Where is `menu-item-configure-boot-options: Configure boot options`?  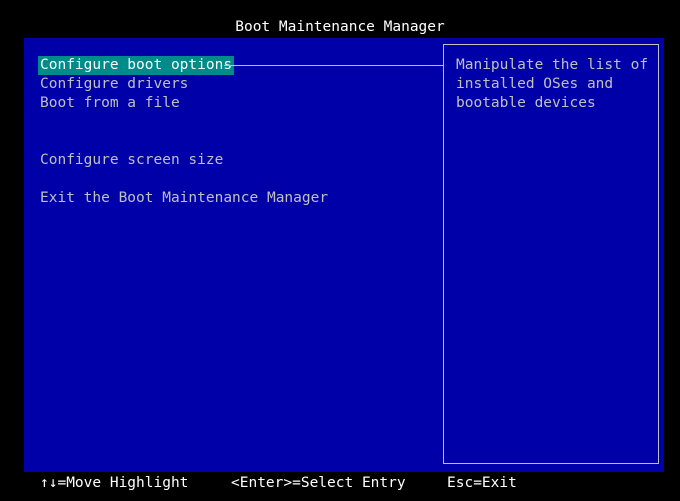
menu-item-configure-boot-options: Configure boot options is located at coordinates (136, 65).